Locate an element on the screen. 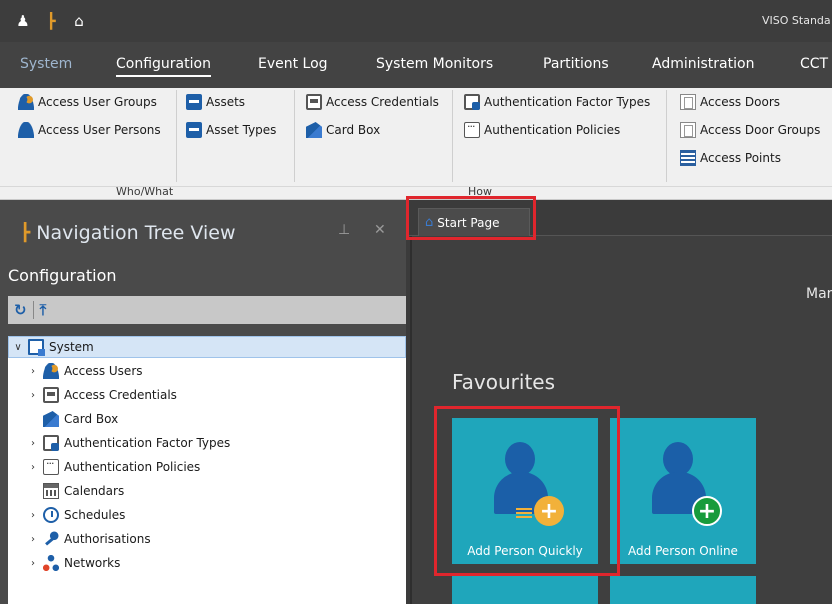 The image size is (832, 604). access-user-groups-button: Access User Groups is located at coordinates (87, 102).